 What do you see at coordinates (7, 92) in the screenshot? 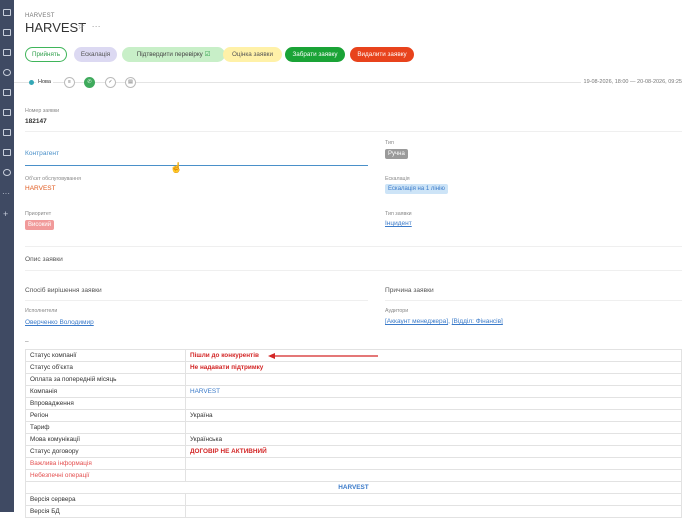
I see `calendar-icon` at bounding box center [7, 92].